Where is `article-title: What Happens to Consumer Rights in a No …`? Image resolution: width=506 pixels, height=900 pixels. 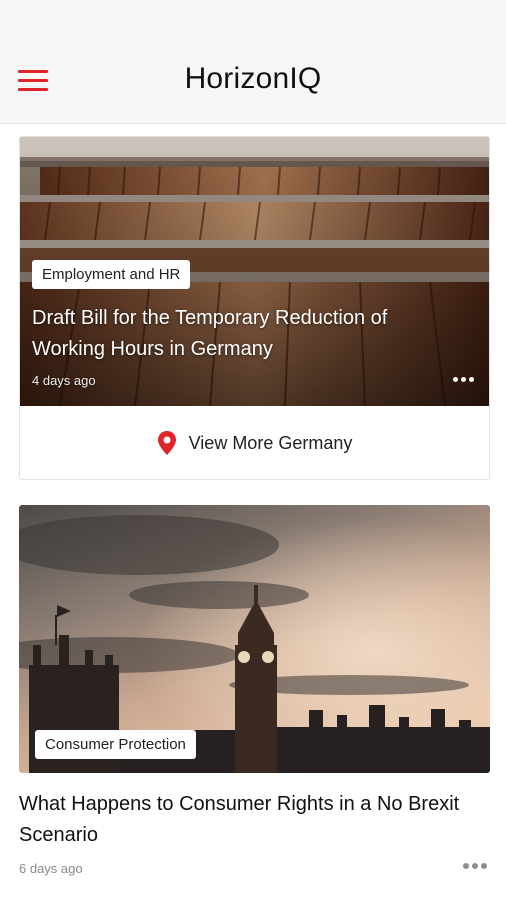 article-title: What Happens to Consumer Rights in a No … is located at coordinates (259, 820).